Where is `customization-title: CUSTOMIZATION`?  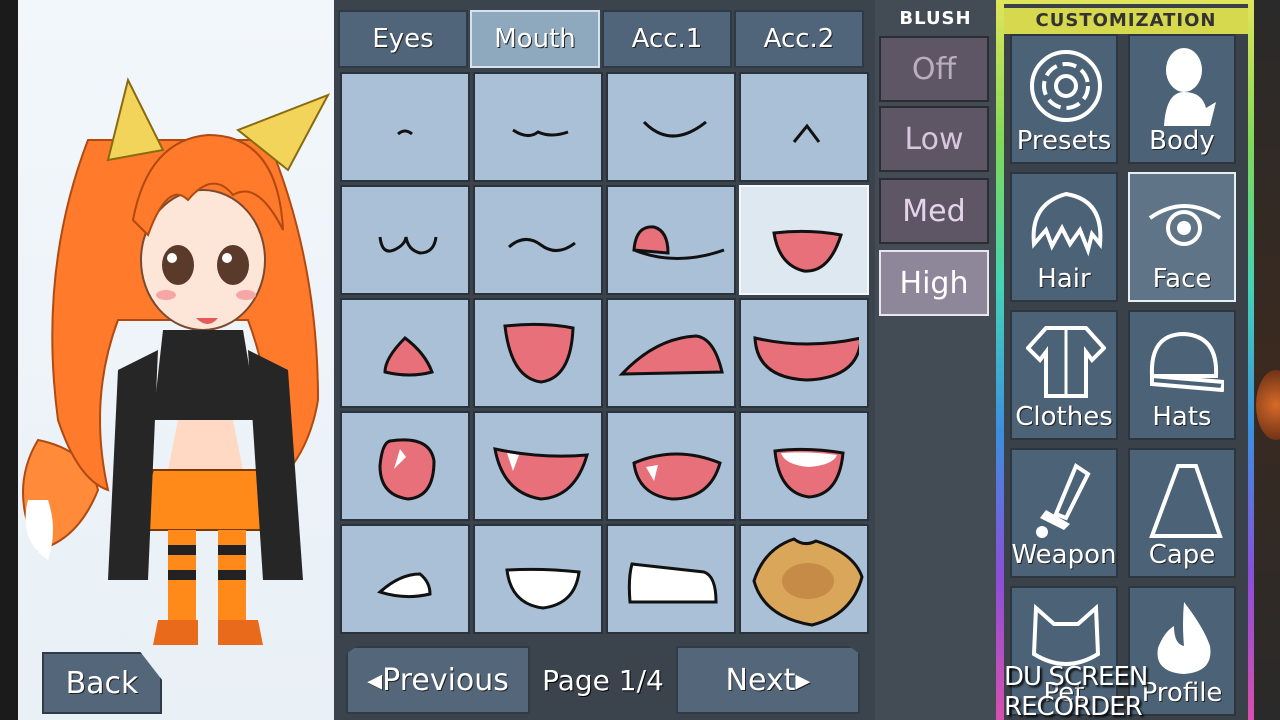
customization-title: CUSTOMIZATION is located at coordinates (1126, 21).